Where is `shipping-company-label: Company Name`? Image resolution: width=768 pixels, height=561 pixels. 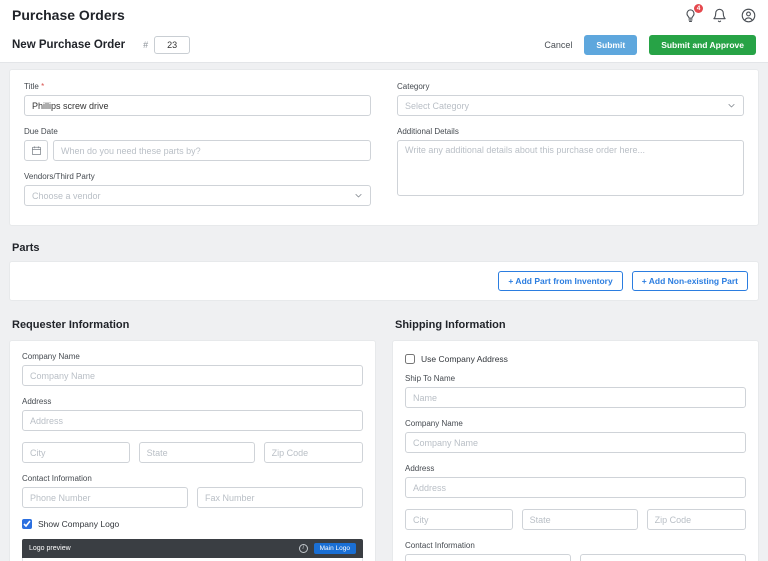 shipping-company-label: Company Name is located at coordinates (434, 423).